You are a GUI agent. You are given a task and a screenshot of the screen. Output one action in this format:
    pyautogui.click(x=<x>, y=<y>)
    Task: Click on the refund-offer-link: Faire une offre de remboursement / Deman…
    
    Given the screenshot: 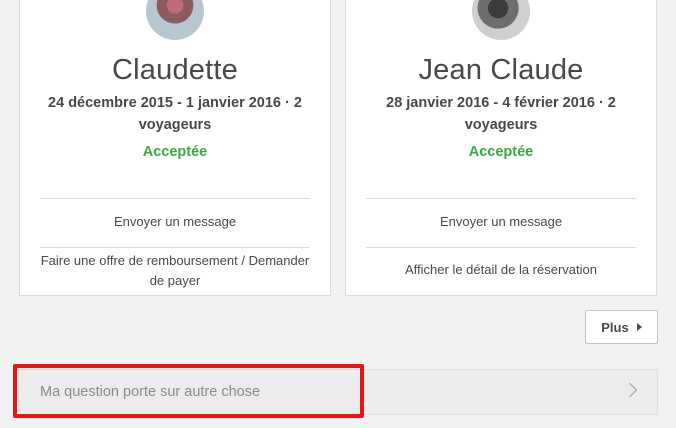 What is the action you would take?
    pyautogui.click(x=175, y=271)
    